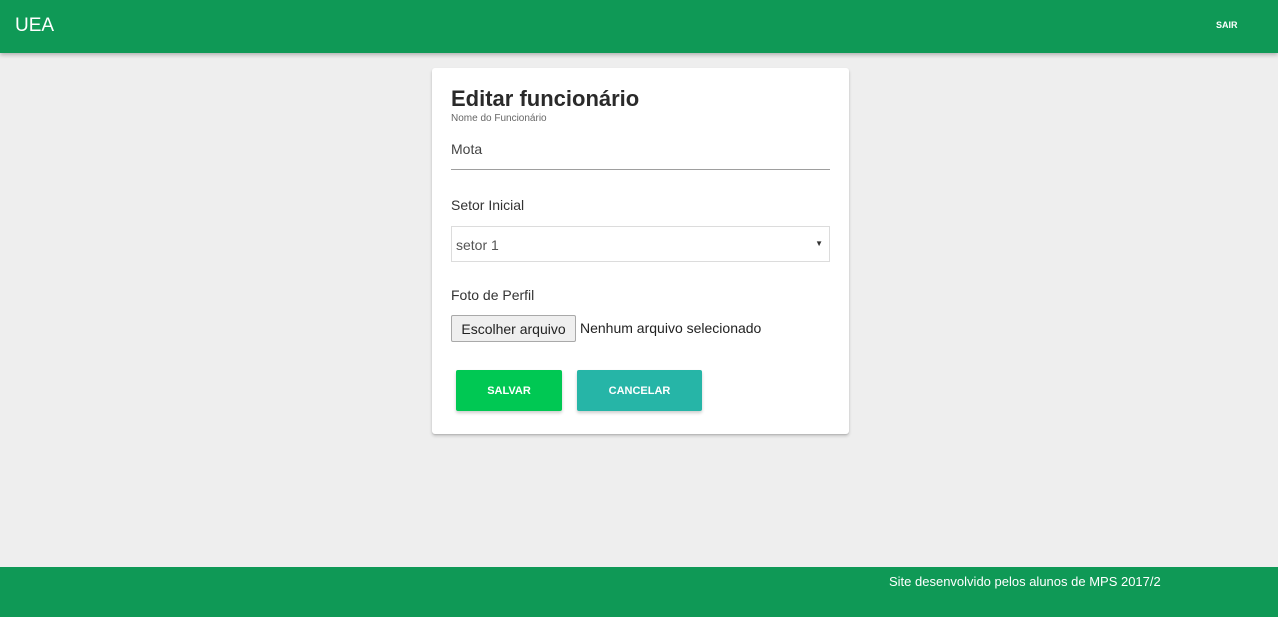 This screenshot has height=617, width=1278. I want to click on caret-down-icon: ▼, so click(819, 243).